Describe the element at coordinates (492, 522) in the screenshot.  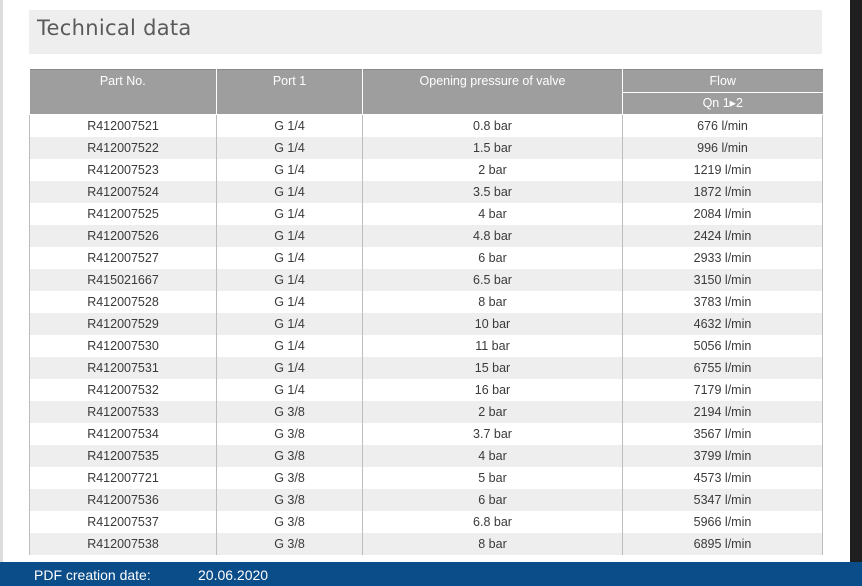
I see `cell-pressure: 6.8 bar` at that location.